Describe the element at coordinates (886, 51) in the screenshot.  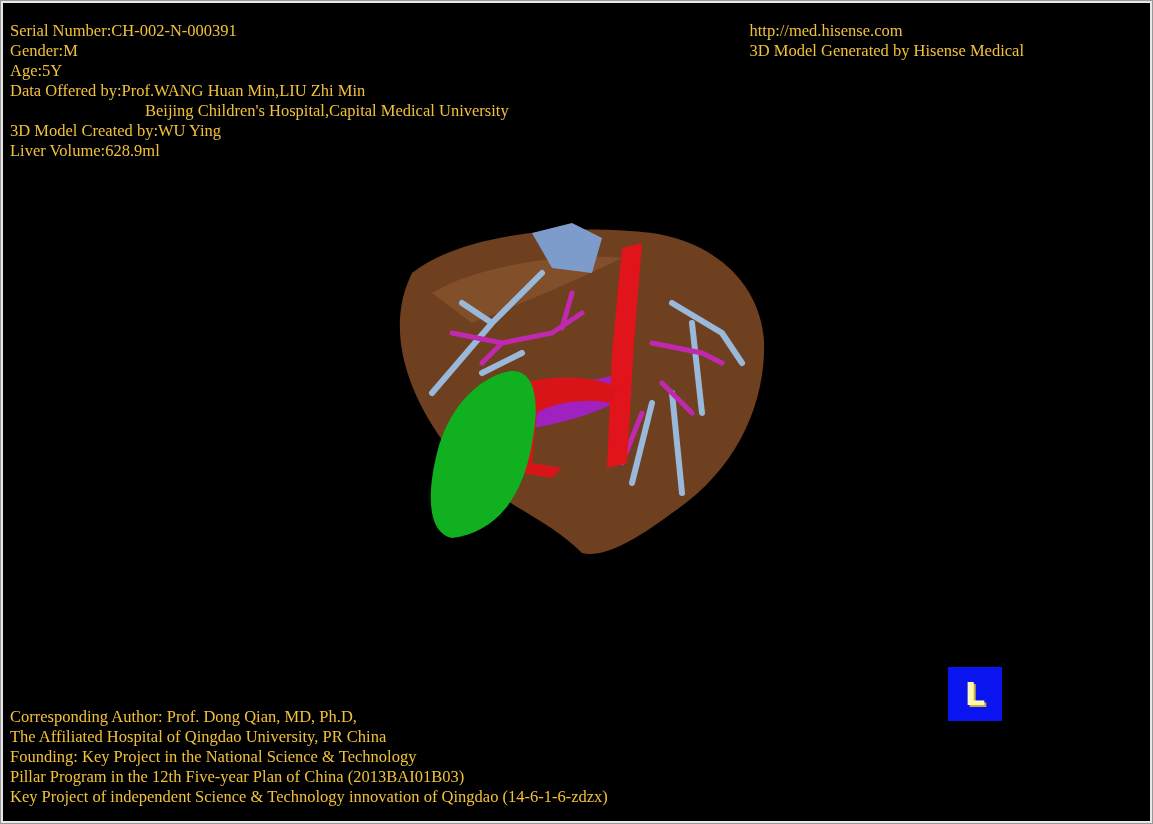
I see `credit-line: 3D Model Generated by Hisense Medical` at that location.